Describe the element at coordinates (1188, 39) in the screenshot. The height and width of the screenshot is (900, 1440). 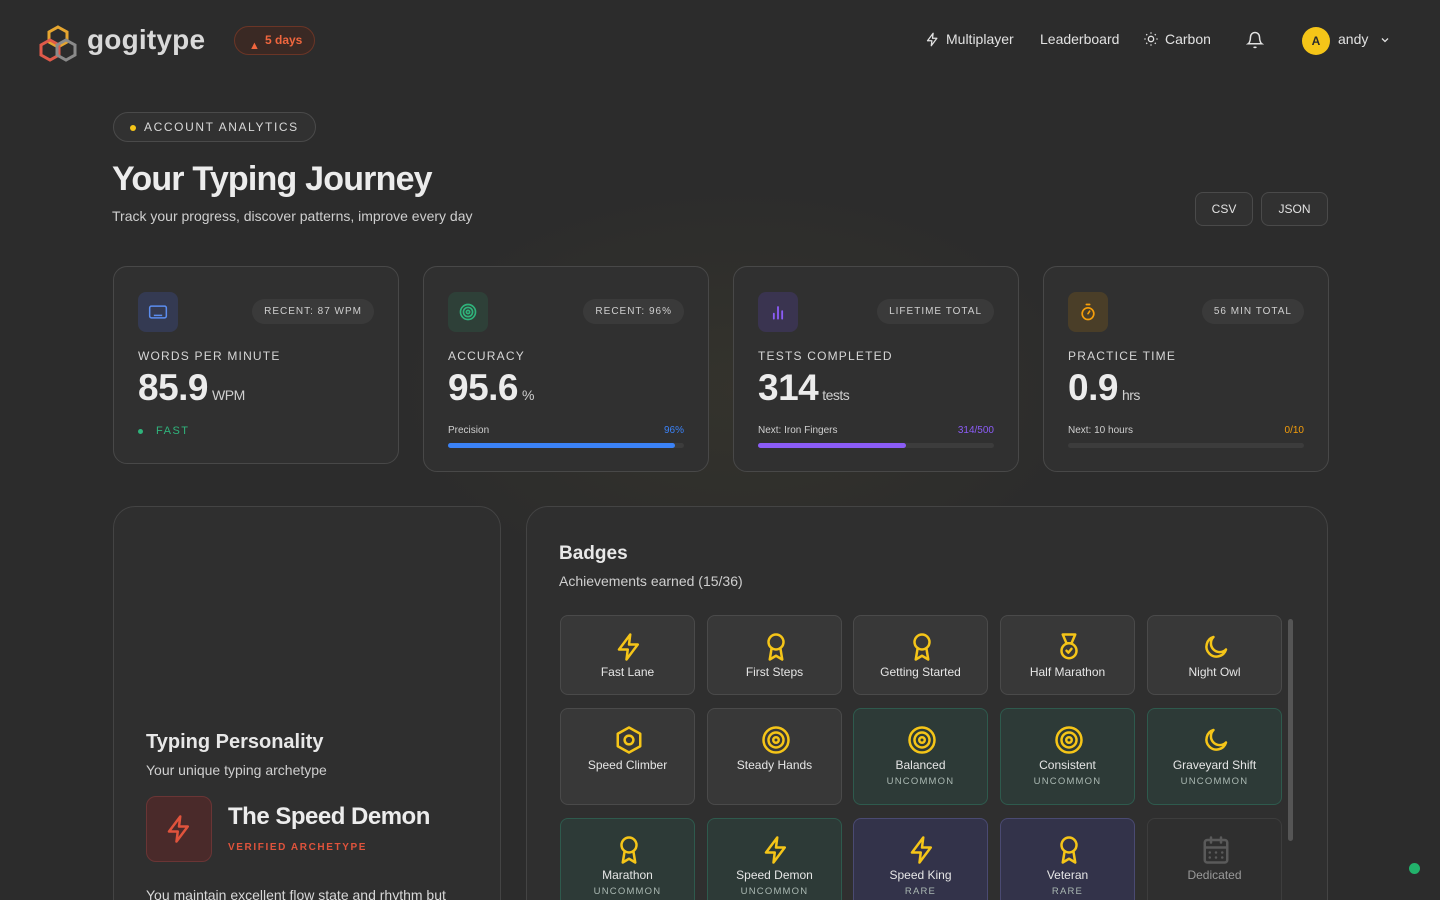
I see `theme-label: Carbon` at that location.